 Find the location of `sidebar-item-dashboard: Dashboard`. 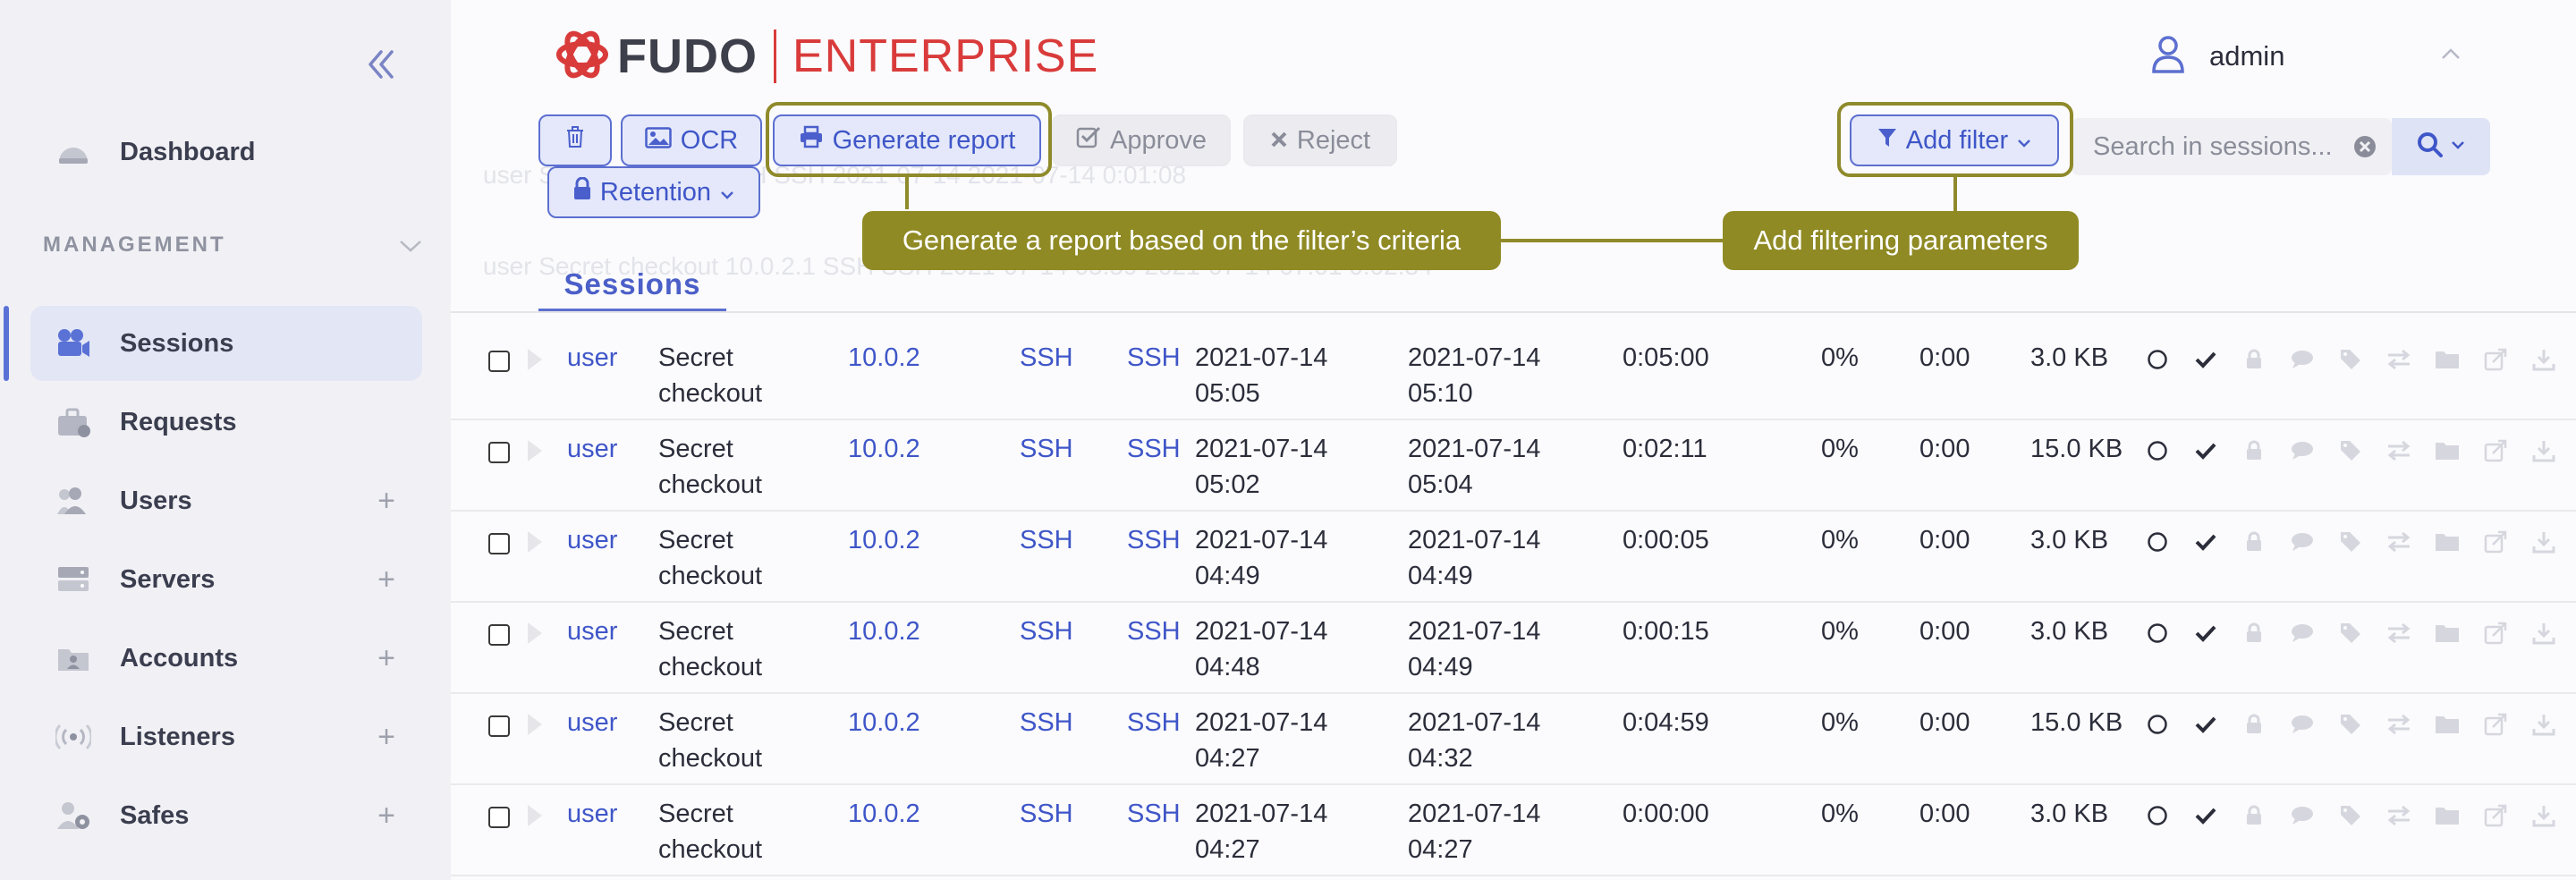

sidebar-item-dashboard: Dashboard is located at coordinates (226, 152).